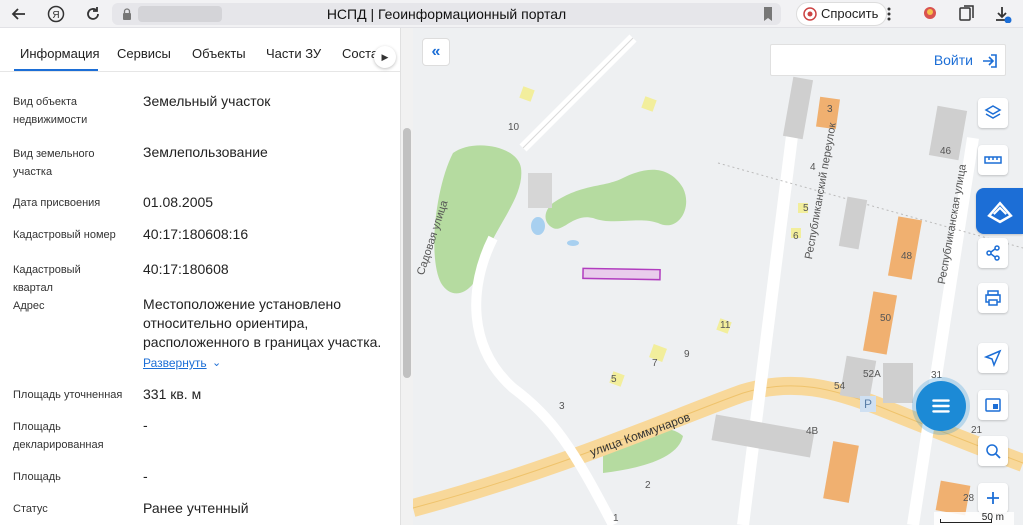  I want to click on collapse-panel-button: «, so click(436, 52).